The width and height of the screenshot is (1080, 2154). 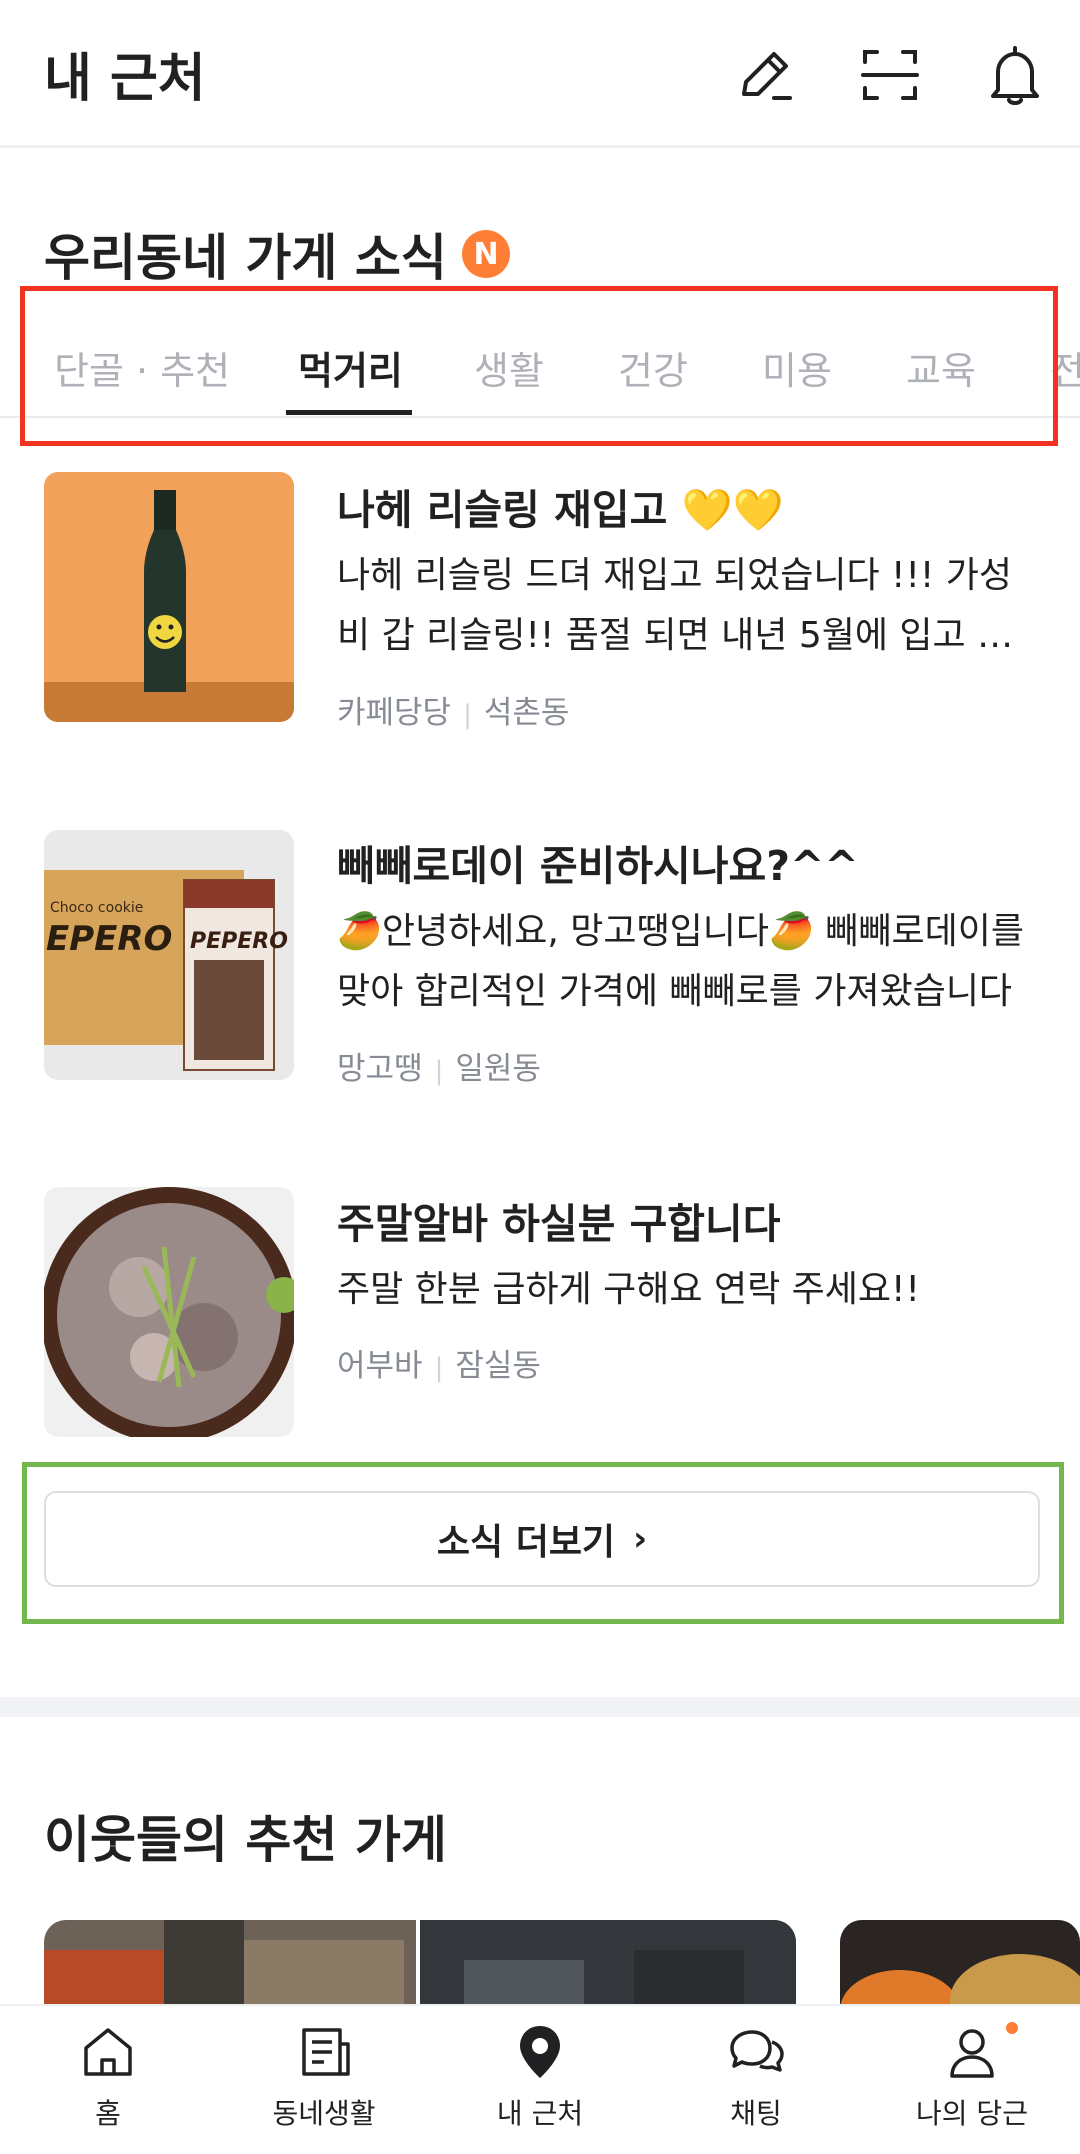 What do you see at coordinates (439, 1069) in the screenshot?
I see `news-meta: 망고땡 | 일원동` at bounding box center [439, 1069].